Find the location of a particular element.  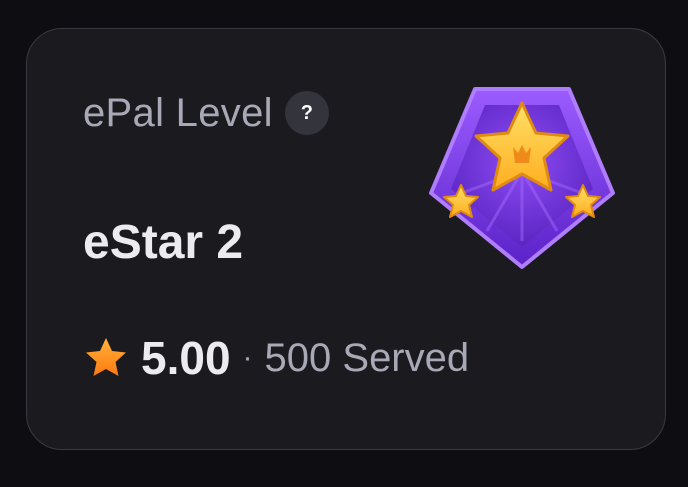

stats-row: 5.00 · 500 Served is located at coordinates (276, 358).